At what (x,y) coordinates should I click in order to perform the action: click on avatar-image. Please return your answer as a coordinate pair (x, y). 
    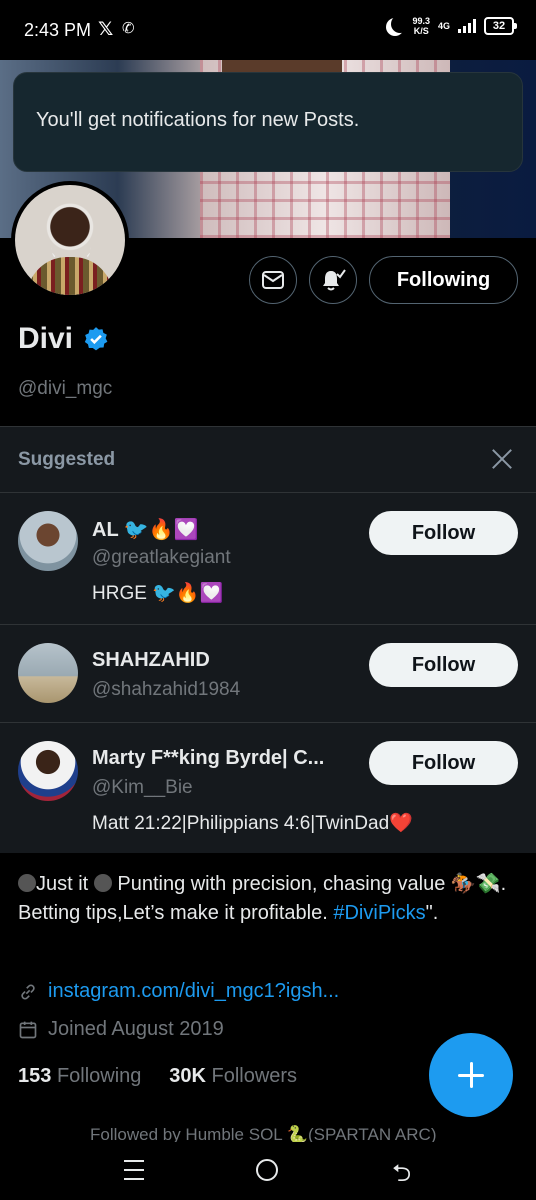
    Looking at the image, I should click on (70, 240).